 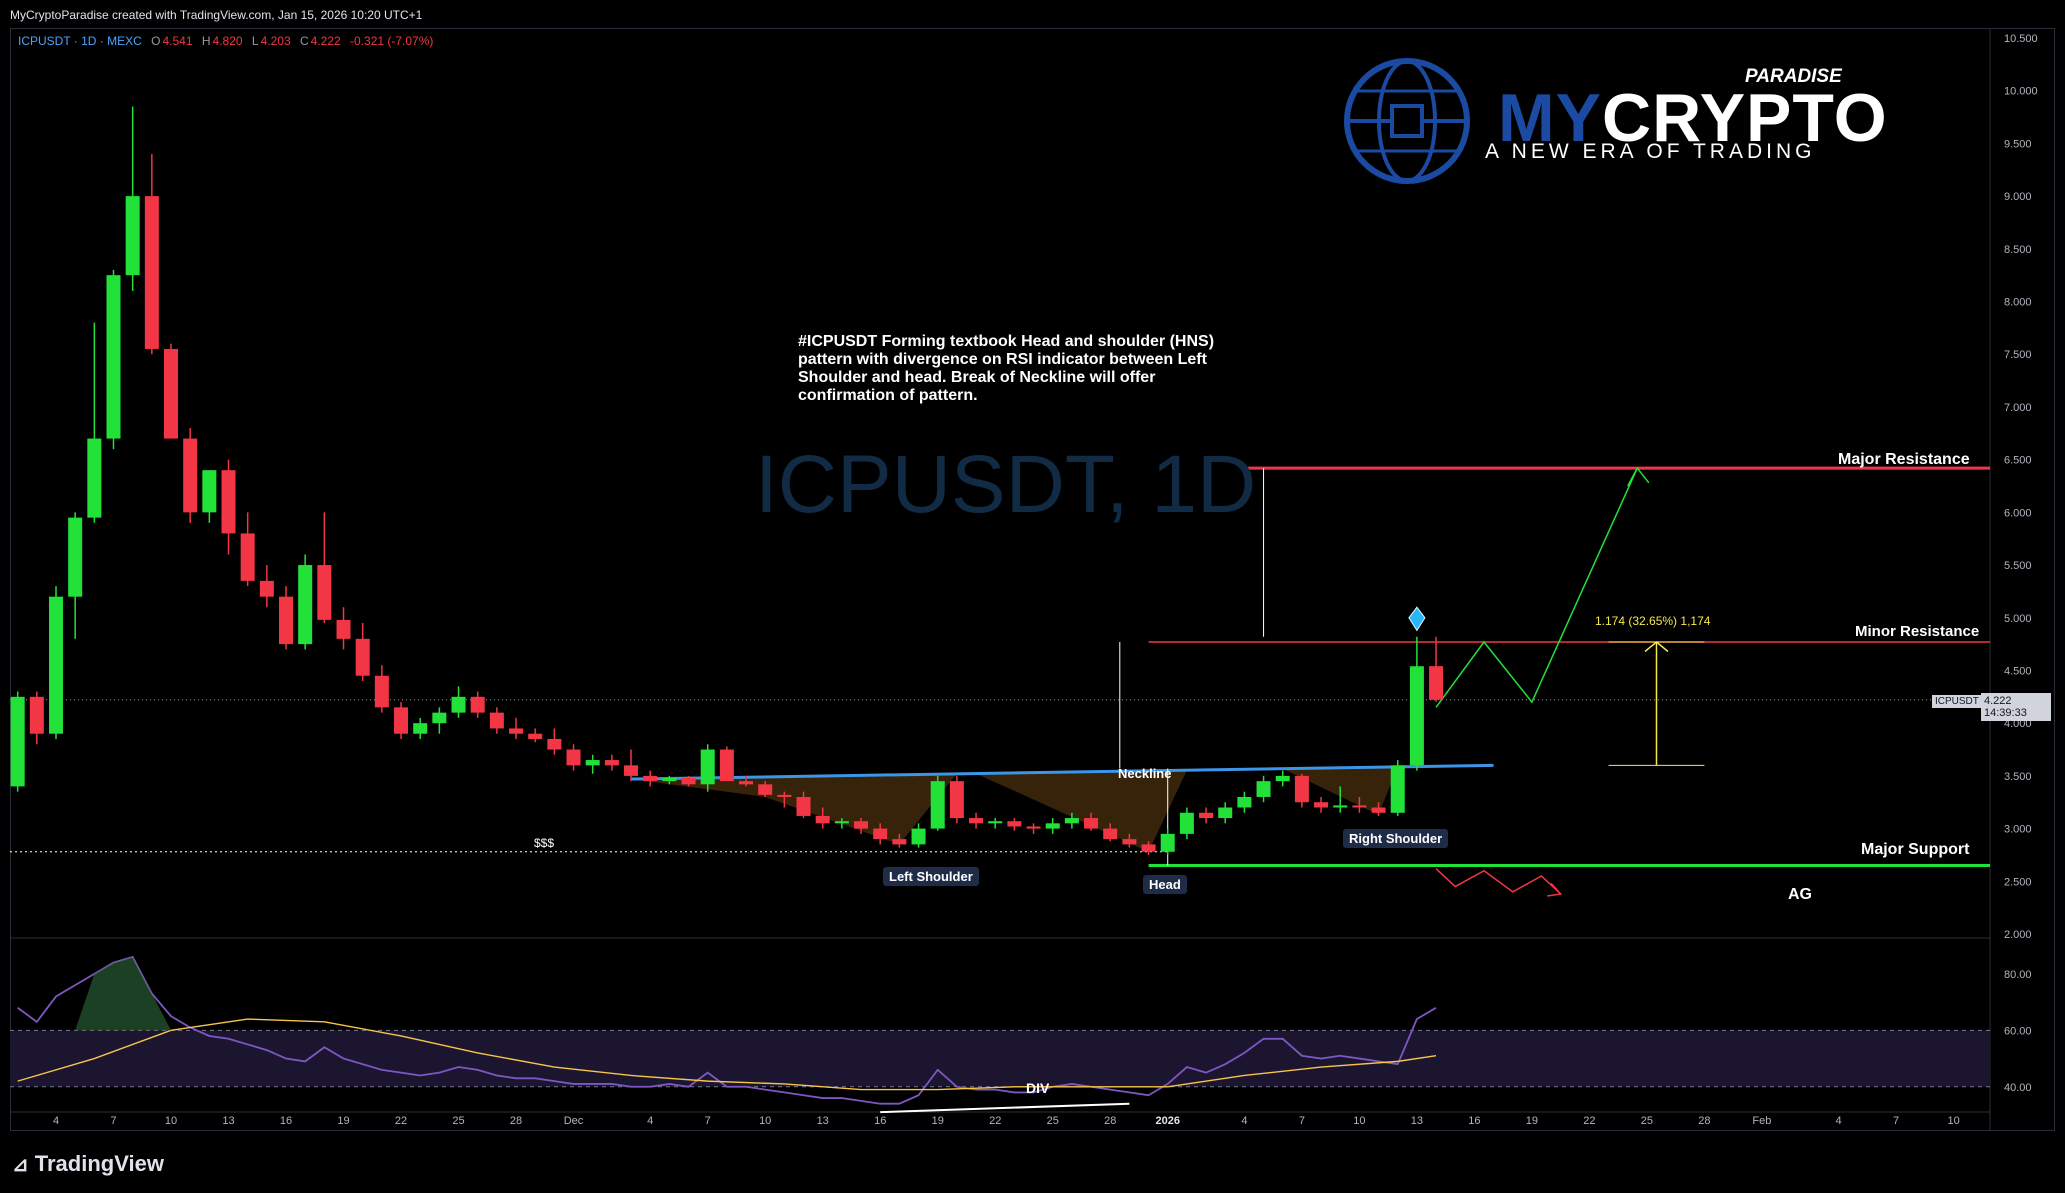 What do you see at coordinates (1110, 1121) in the screenshot?
I see `time-tick-label: 28` at bounding box center [1110, 1121].